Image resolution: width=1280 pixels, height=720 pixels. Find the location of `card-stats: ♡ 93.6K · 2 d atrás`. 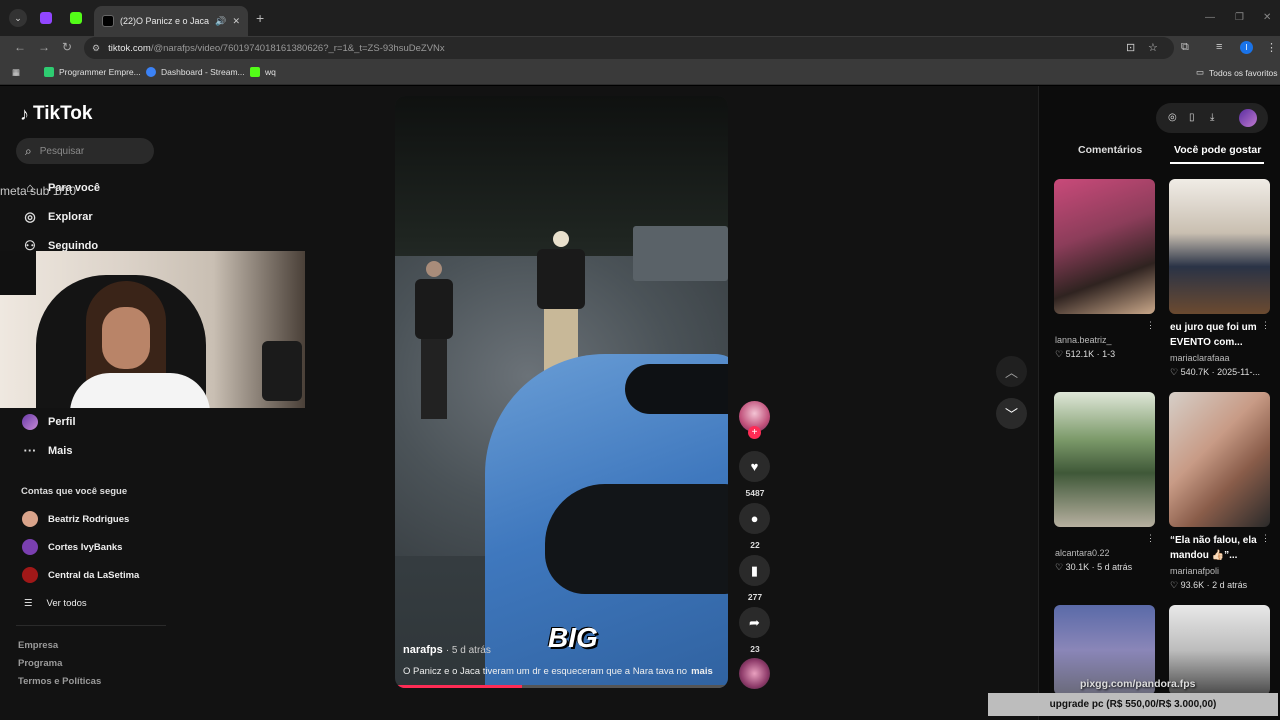

card-stats: ♡ 93.6K · 2 d atrás is located at coordinates (1209, 585).